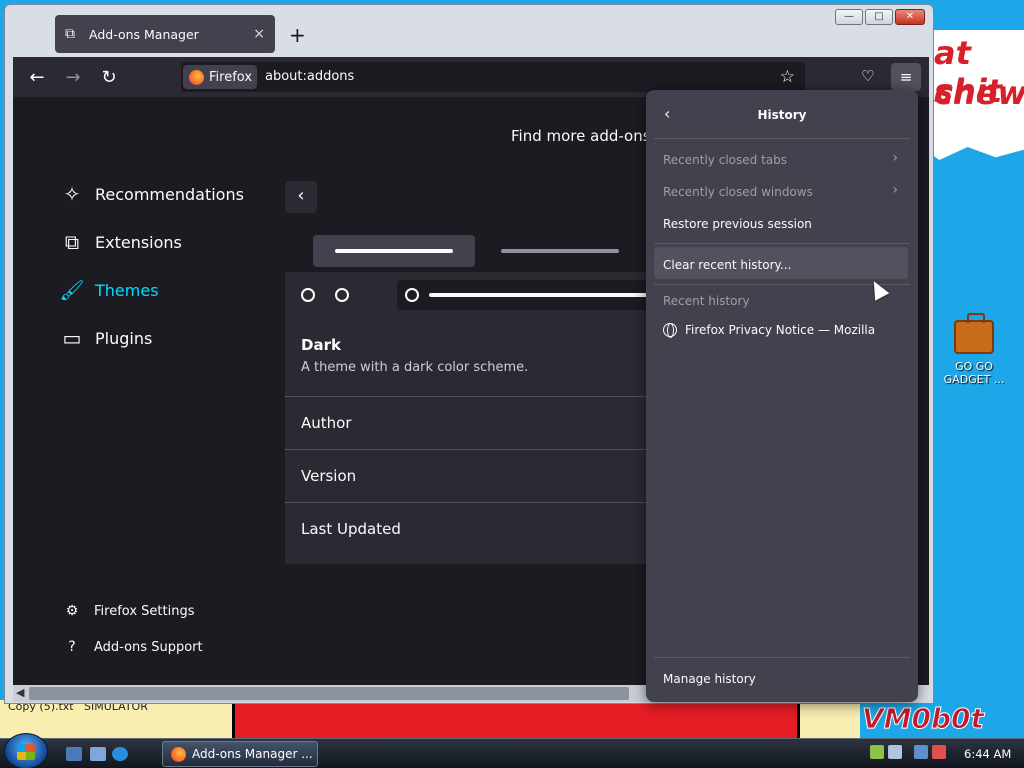 Image resolution: width=1024 pixels, height=768 pixels. I want to click on volume-muted-icon, so click(939, 752).